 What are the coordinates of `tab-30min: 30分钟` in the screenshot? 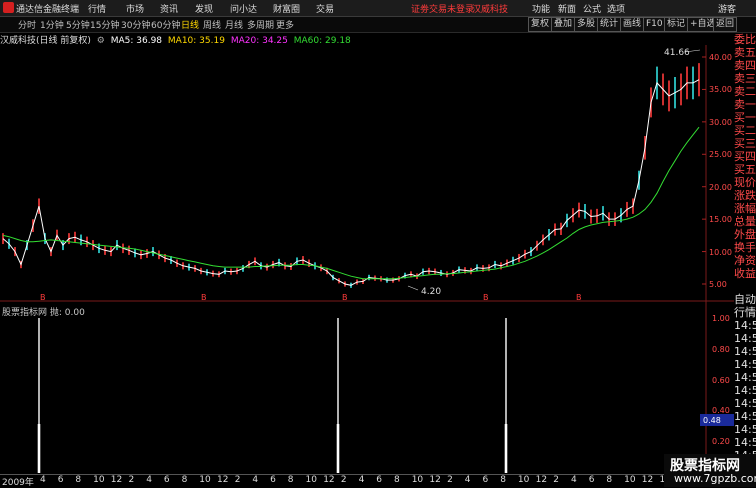 It's located at (135, 24).